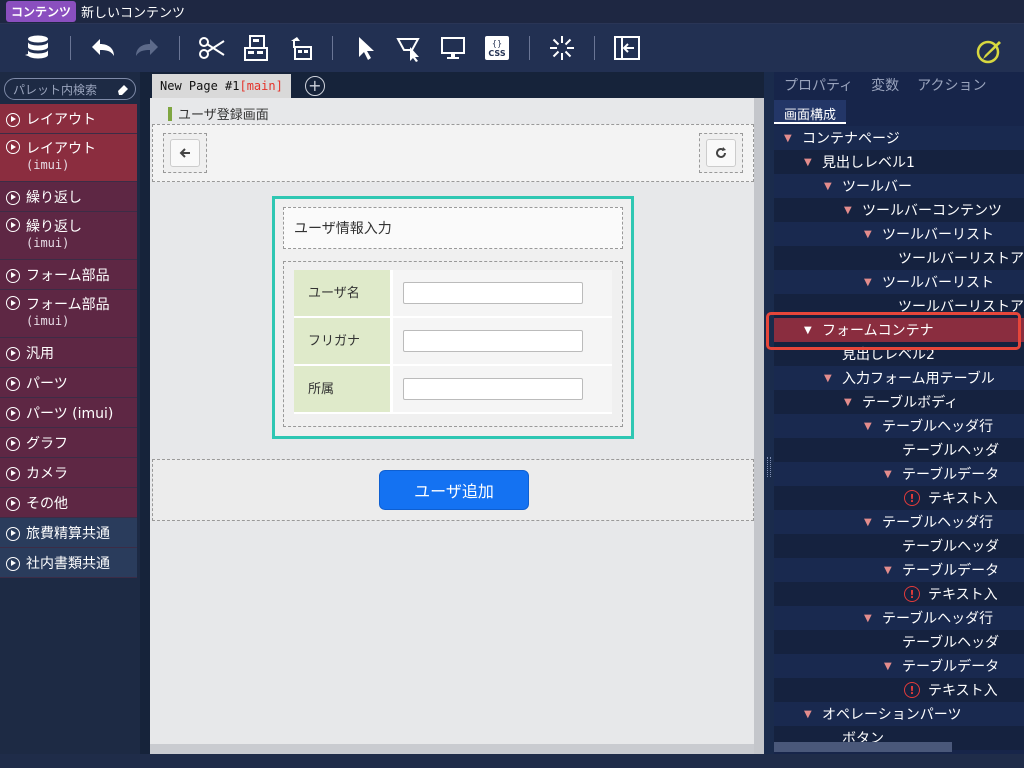  What do you see at coordinates (899, 714) in the screenshot?
I see `tree-node: ▼ オペレーションパーツ` at bounding box center [899, 714].